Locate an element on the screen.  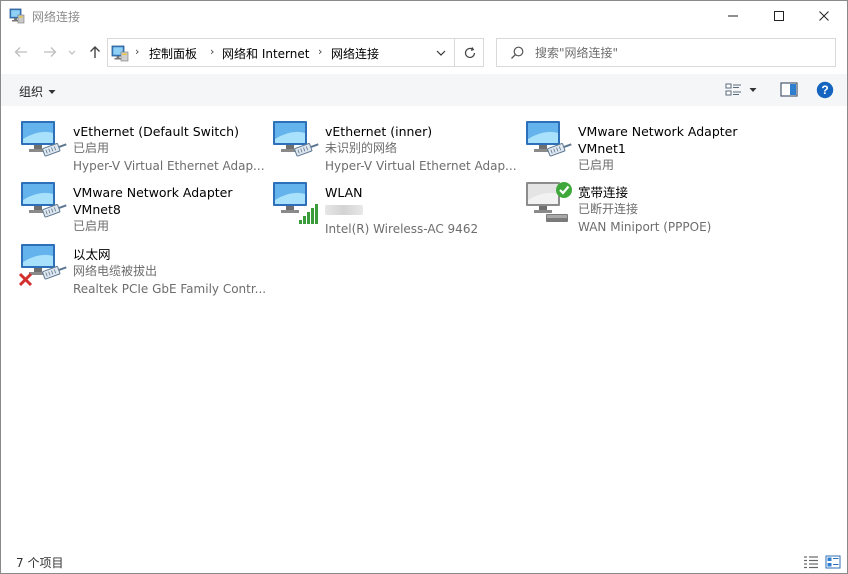
item-text-block: 宽带连接已断开连接 WAN Miniport (PPPOE) is located at coordinates (676, 210).